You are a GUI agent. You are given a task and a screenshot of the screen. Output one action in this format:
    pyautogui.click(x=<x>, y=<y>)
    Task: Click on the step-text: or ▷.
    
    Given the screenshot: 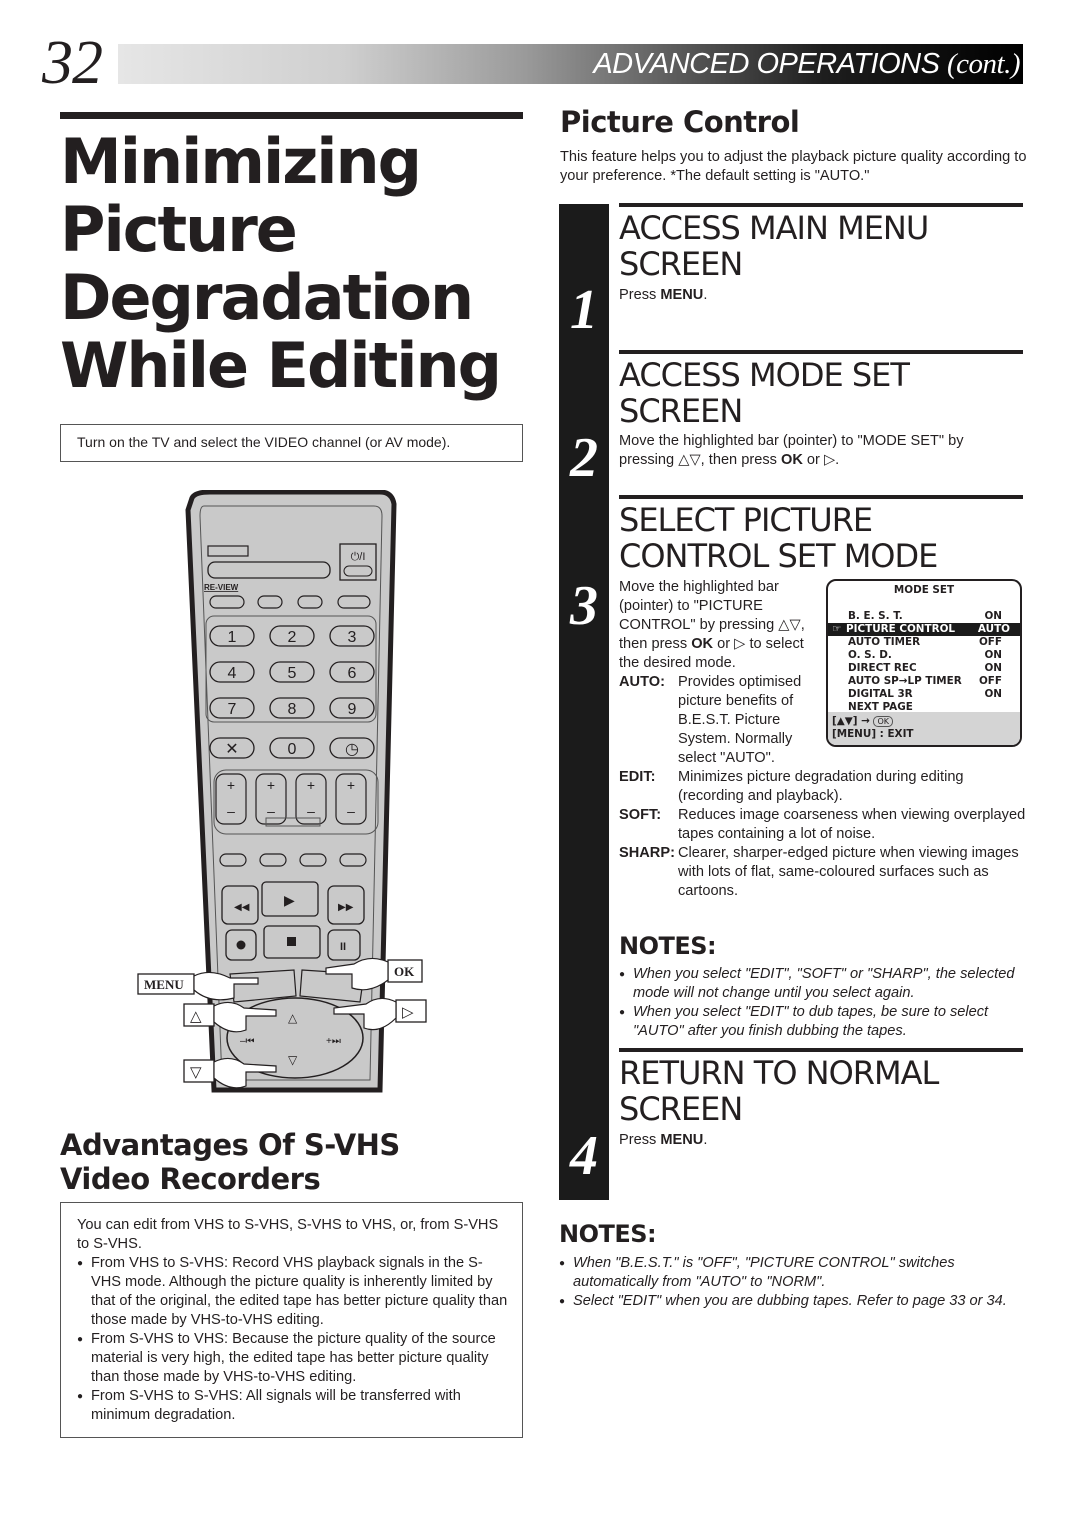 What is the action you would take?
    pyautogui.click(x=821, y=460)
    